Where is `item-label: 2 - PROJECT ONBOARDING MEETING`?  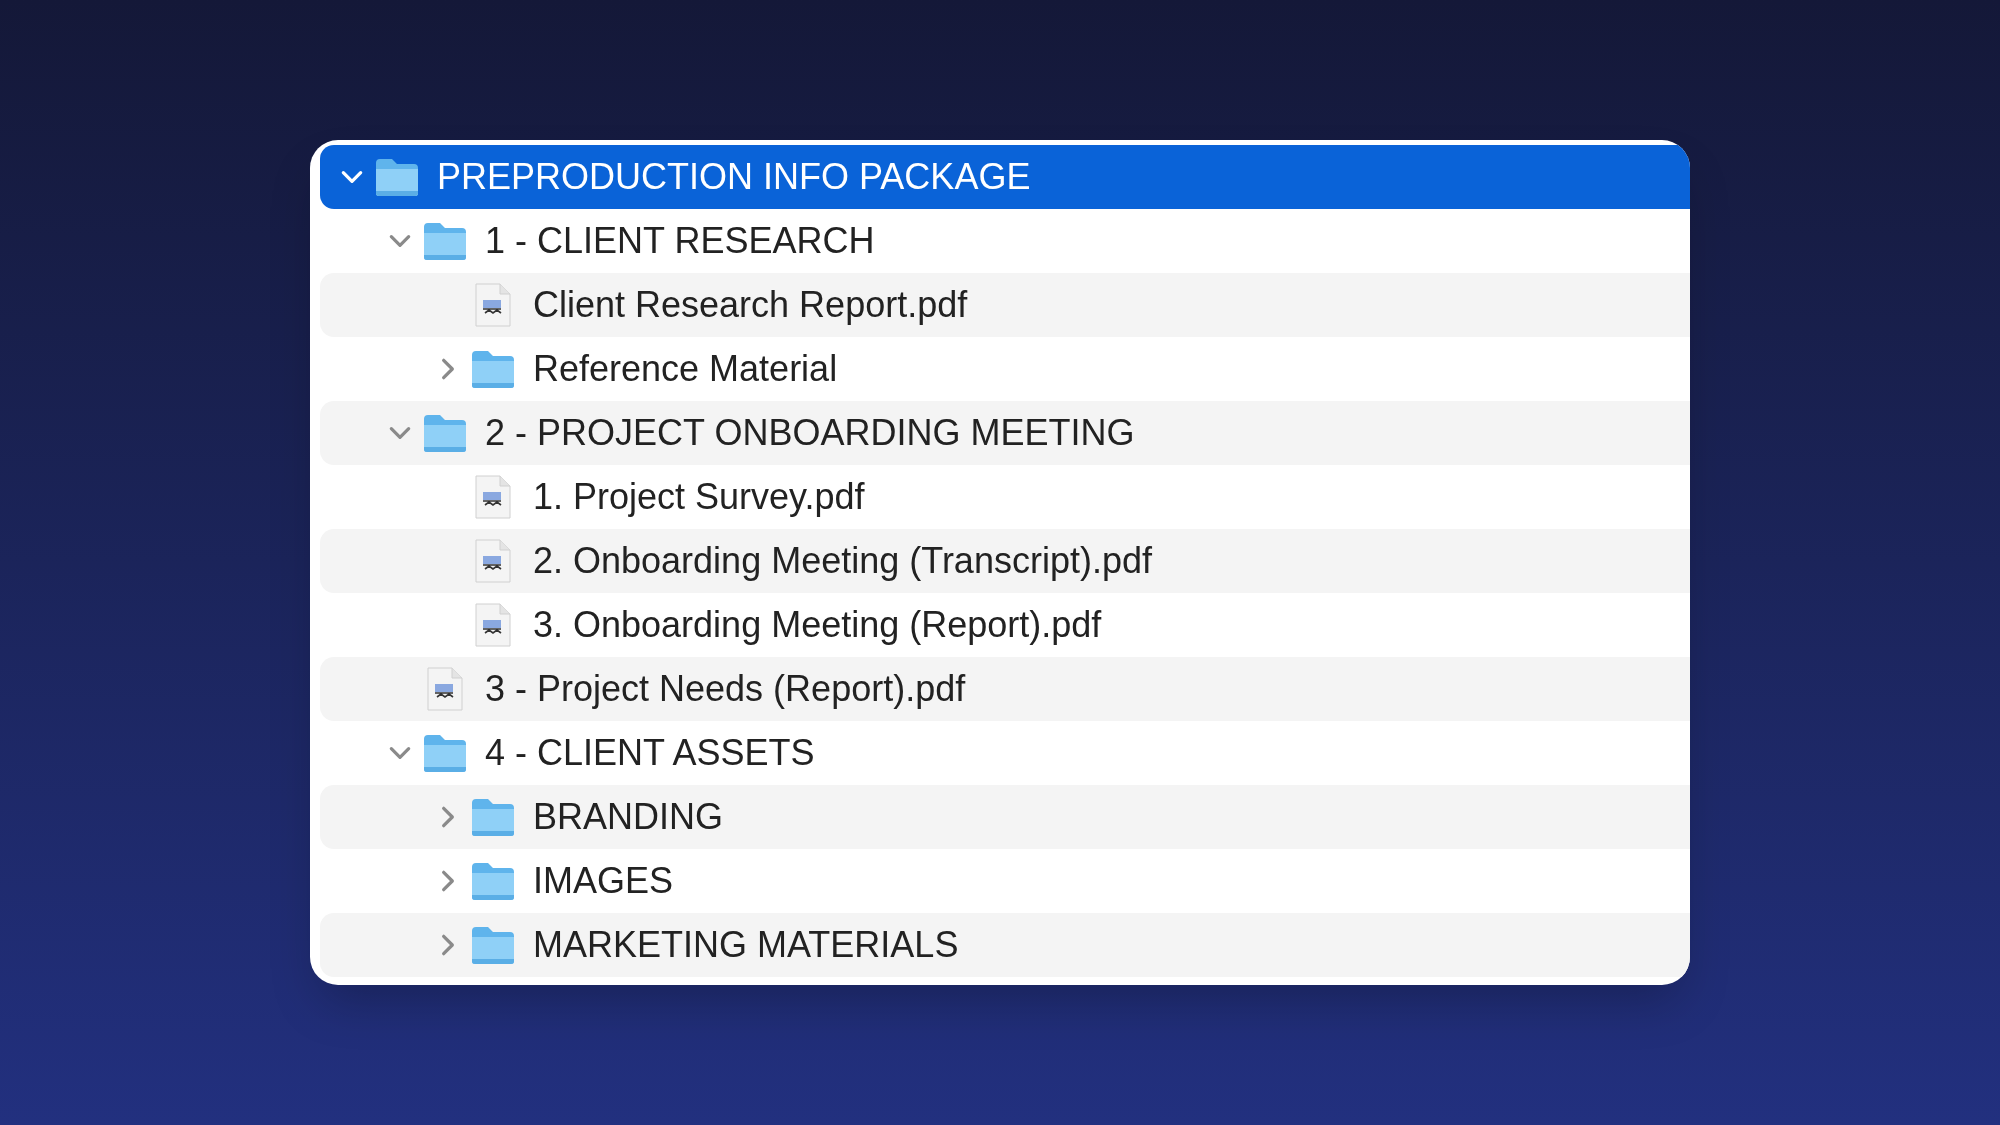 item-label: 2 - PROJECT ONBOARDING MEETING is located at coordinates (810, 433).